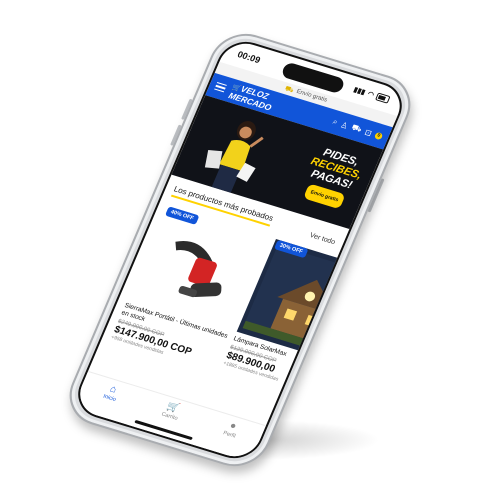 This screenshot has height=500, width=500. What do you see at coordinates (368, 132) in the screenshot?
I see `cart-icon: ⊡` at bounding box center [368, 132].